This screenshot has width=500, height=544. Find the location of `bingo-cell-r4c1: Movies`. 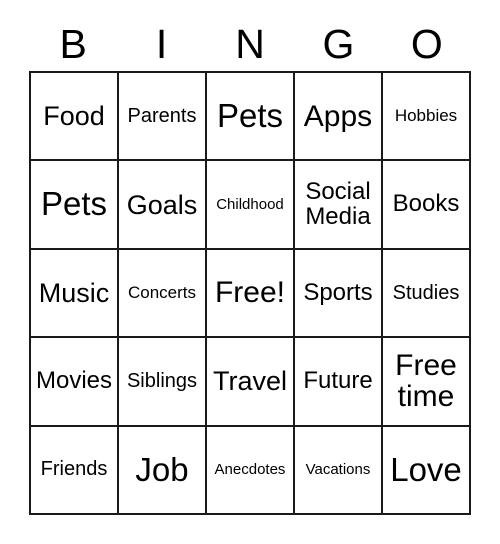

bingo-cell-r4c1: Movies is located at coordinates (75, 382).